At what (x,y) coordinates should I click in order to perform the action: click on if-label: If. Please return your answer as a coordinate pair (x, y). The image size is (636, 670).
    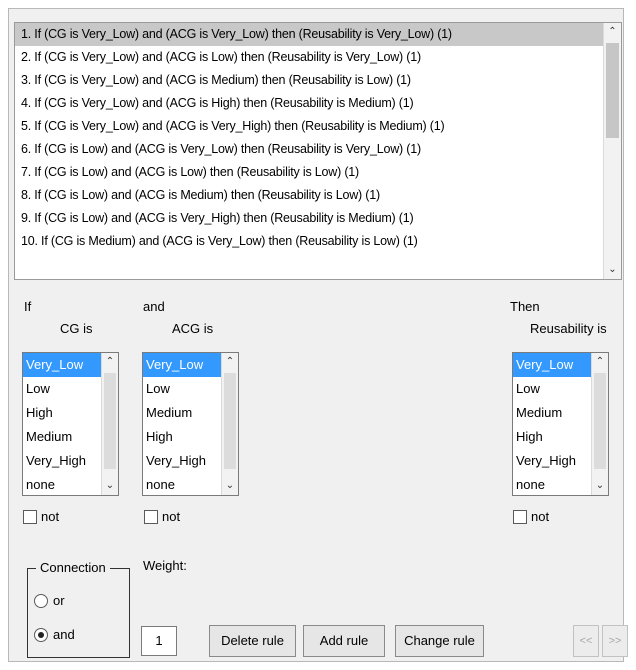
    Looking at the image, I should click on (28, 306).